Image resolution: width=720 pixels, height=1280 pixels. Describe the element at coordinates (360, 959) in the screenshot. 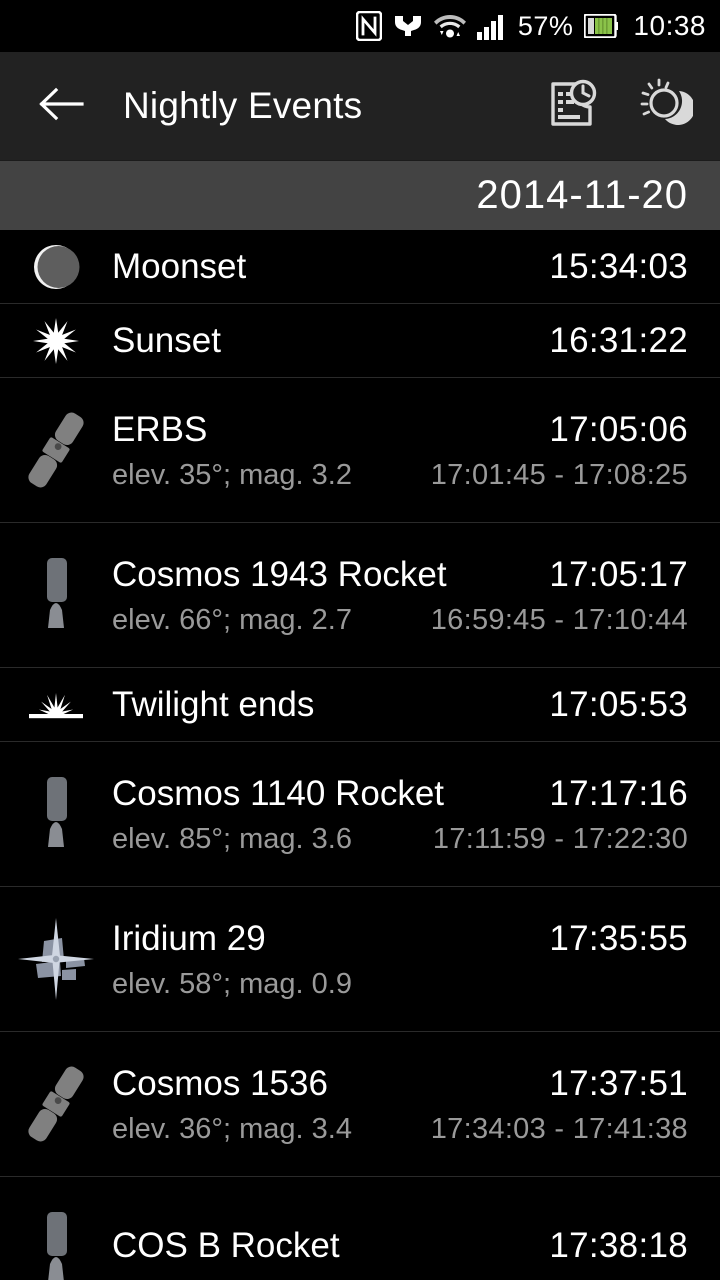

I see `event-row: Iridium 29 17:35:55 elev. 58°; mag. 0.9` at that location.